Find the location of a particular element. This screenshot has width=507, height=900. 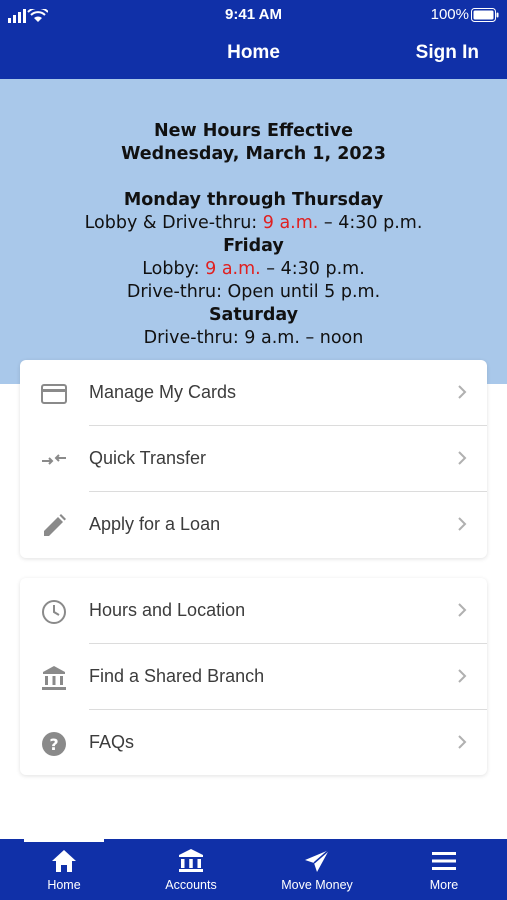

mon-thu-heading: Monday through Thursday is located at coordinates (253, 200).